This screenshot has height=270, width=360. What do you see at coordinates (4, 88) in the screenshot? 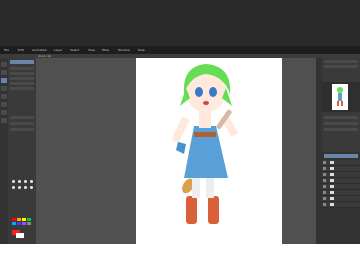
I see `eraser-tool-icon` at bounding box center [4, 88].